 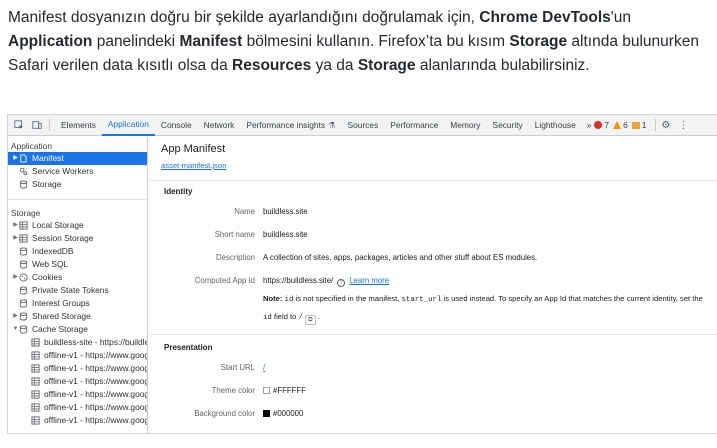 I want to click on more-tabs-button: », so click(x=589, y=125).